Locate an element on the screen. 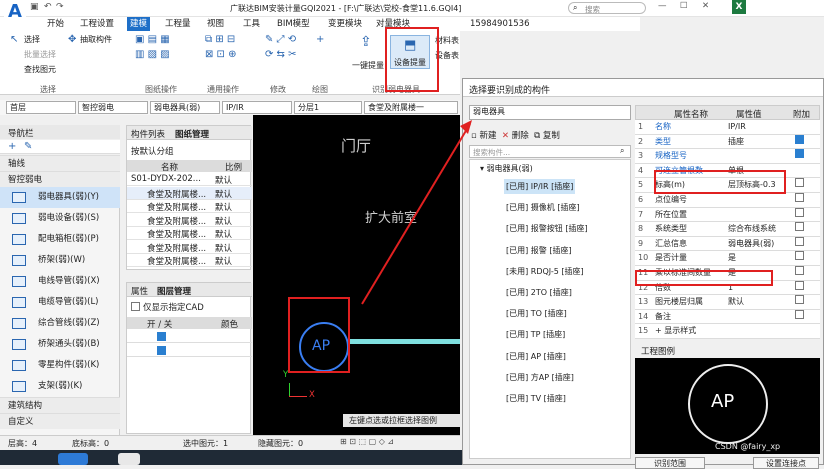 Image resolution: width=824 pixels, height=469 pixels. property-row: 10 是否计量 是 is located at coordinates (727, 258).